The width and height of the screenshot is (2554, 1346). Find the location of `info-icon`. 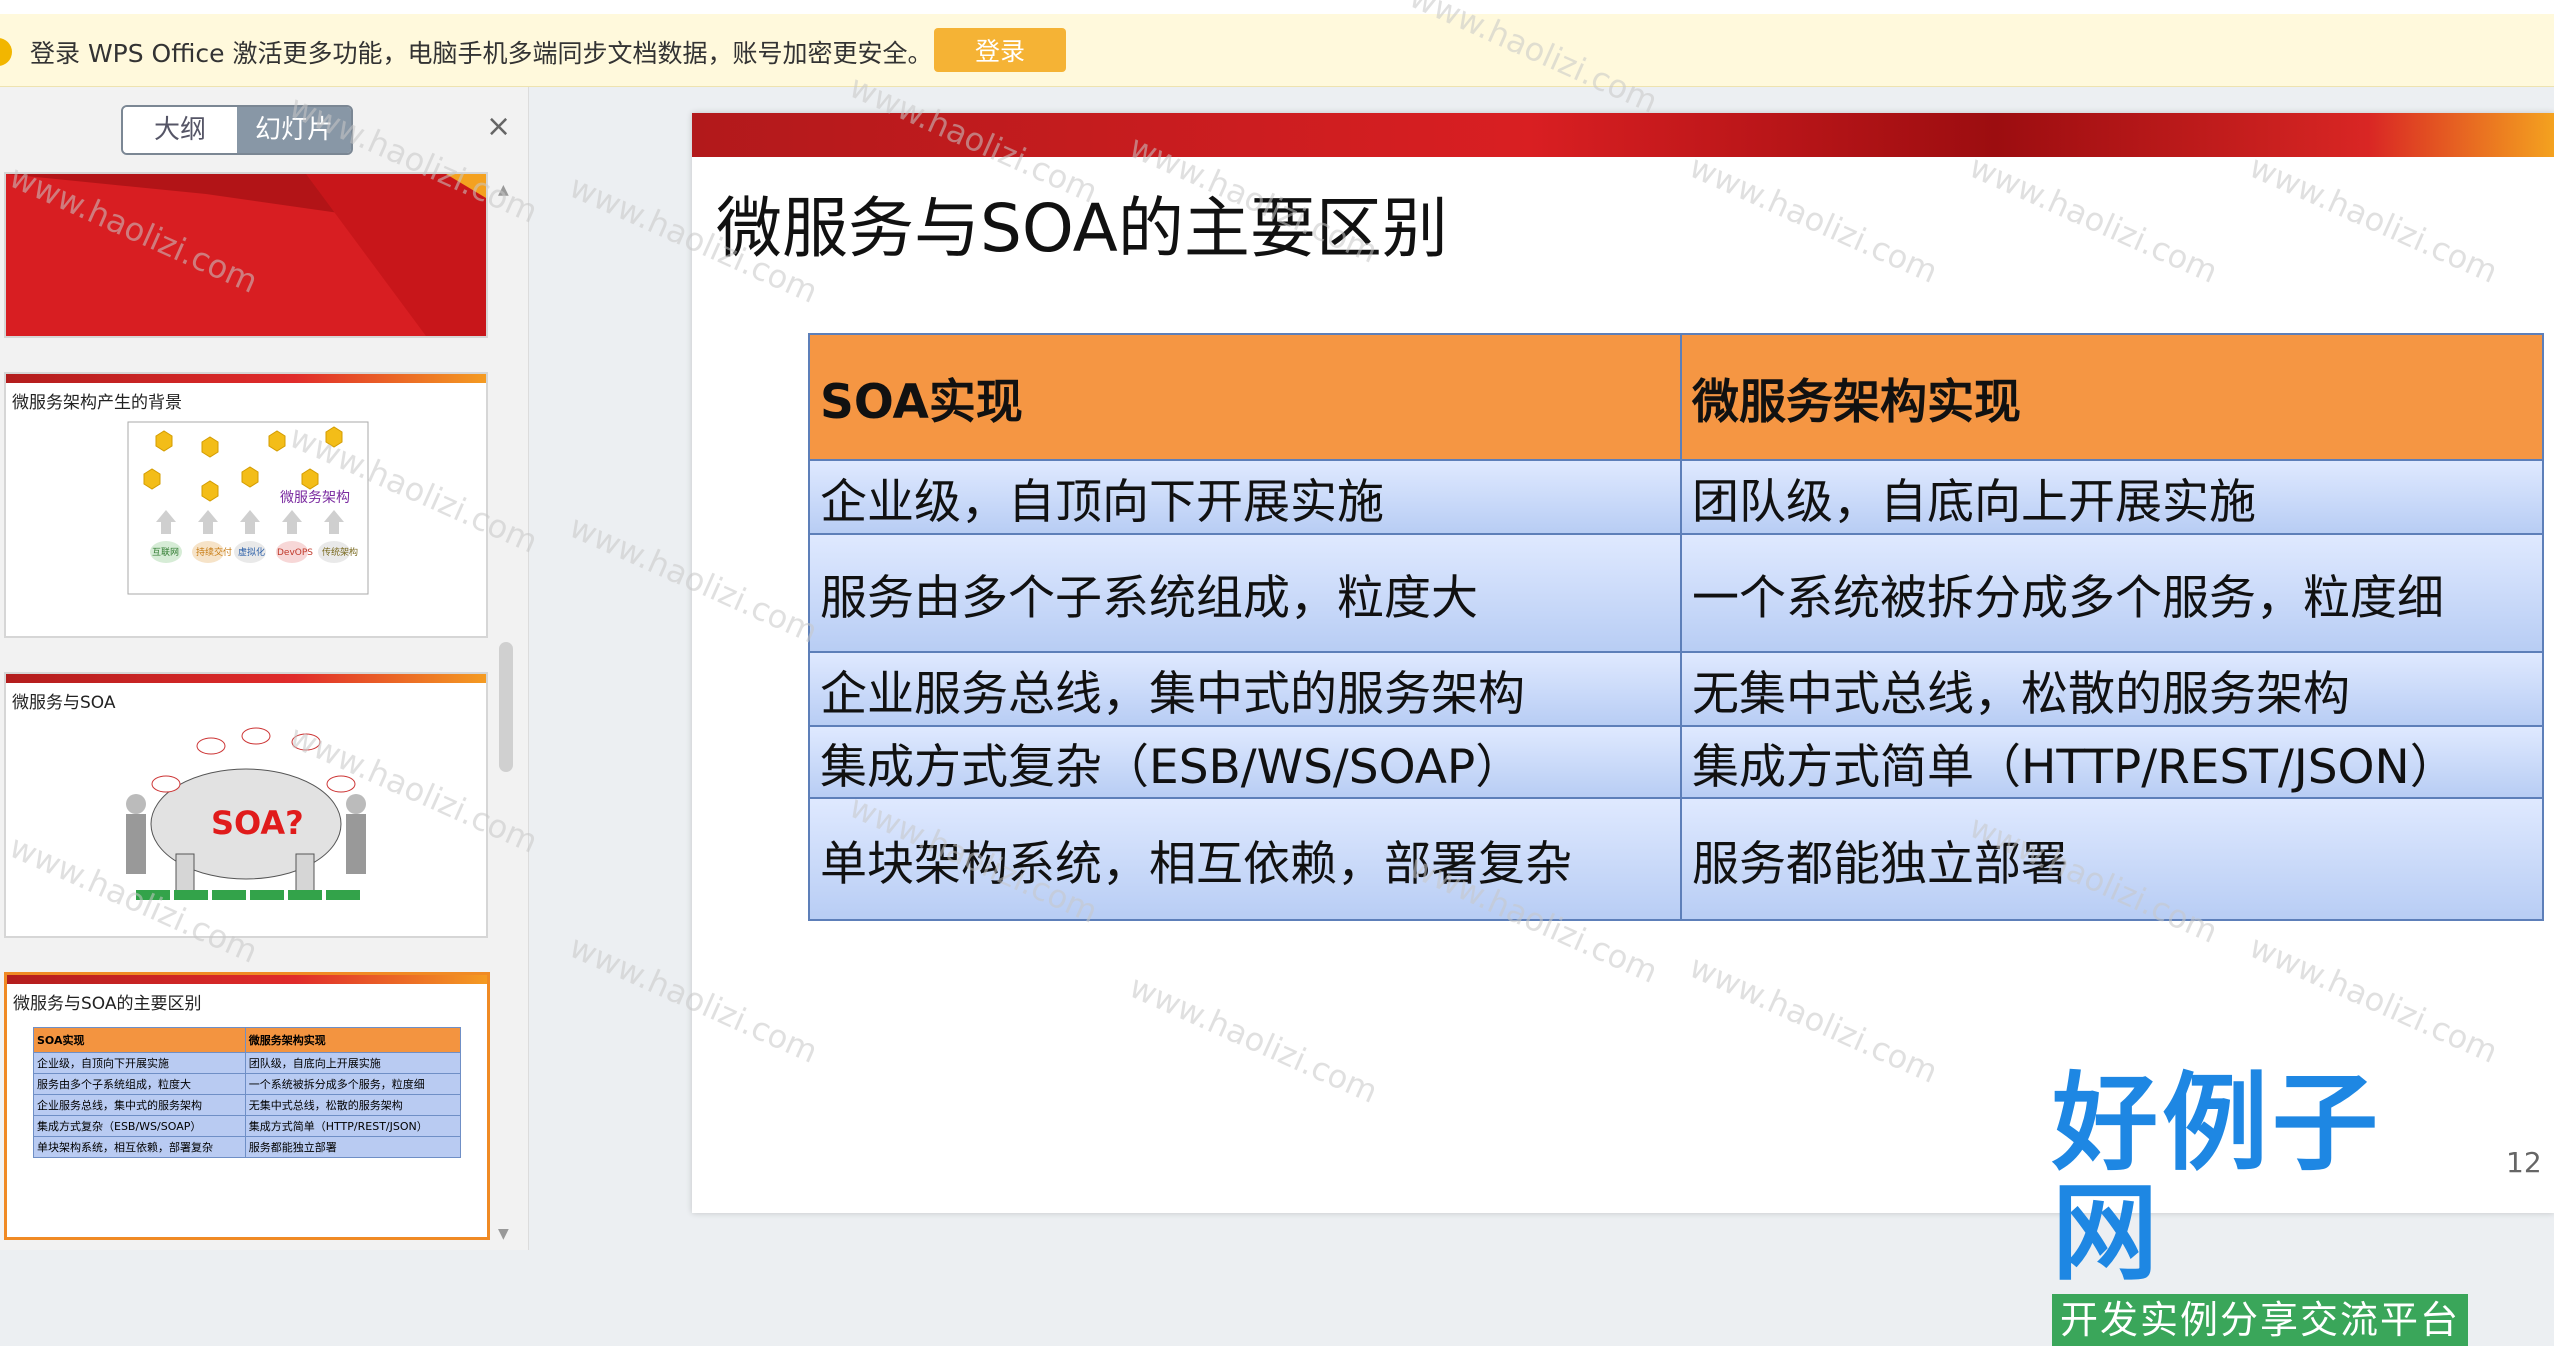

info-icon is located at coordinates (6, 52).